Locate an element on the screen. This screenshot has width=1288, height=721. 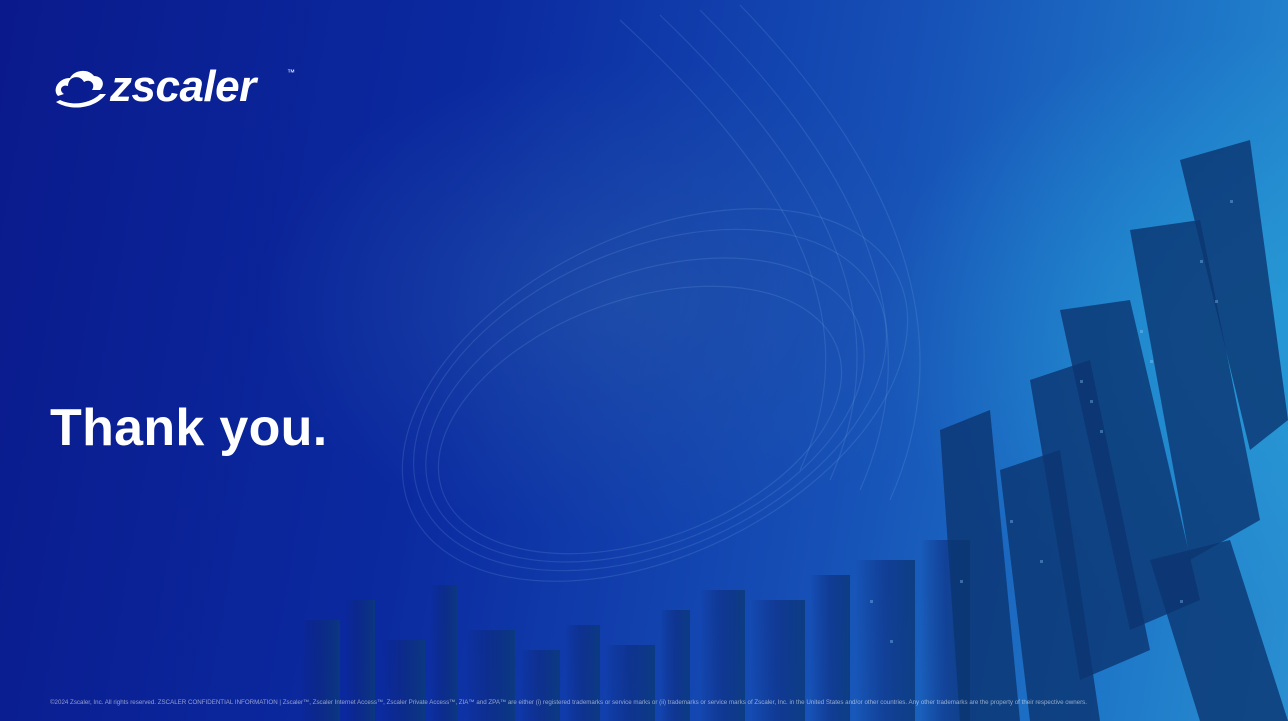
slide-title: Thank you. is located at coordinates (189, 428).